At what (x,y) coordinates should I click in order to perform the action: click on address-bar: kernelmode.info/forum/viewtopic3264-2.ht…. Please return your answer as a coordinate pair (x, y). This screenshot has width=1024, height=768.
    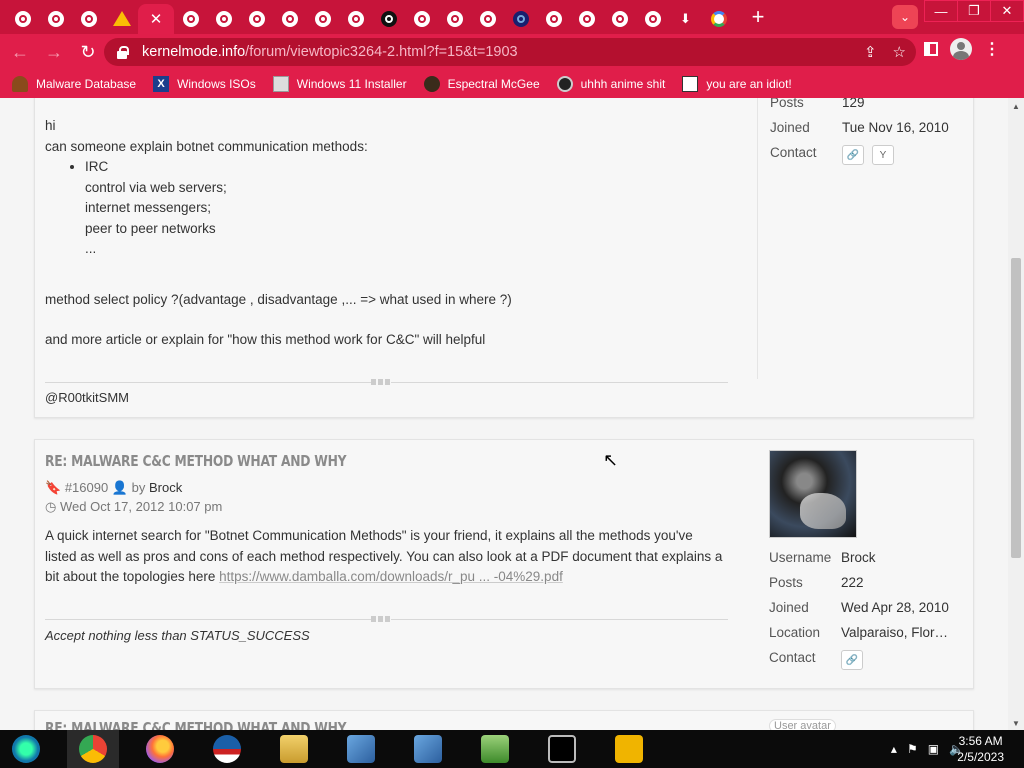
    Looking at the image, I should click on (510, 52).